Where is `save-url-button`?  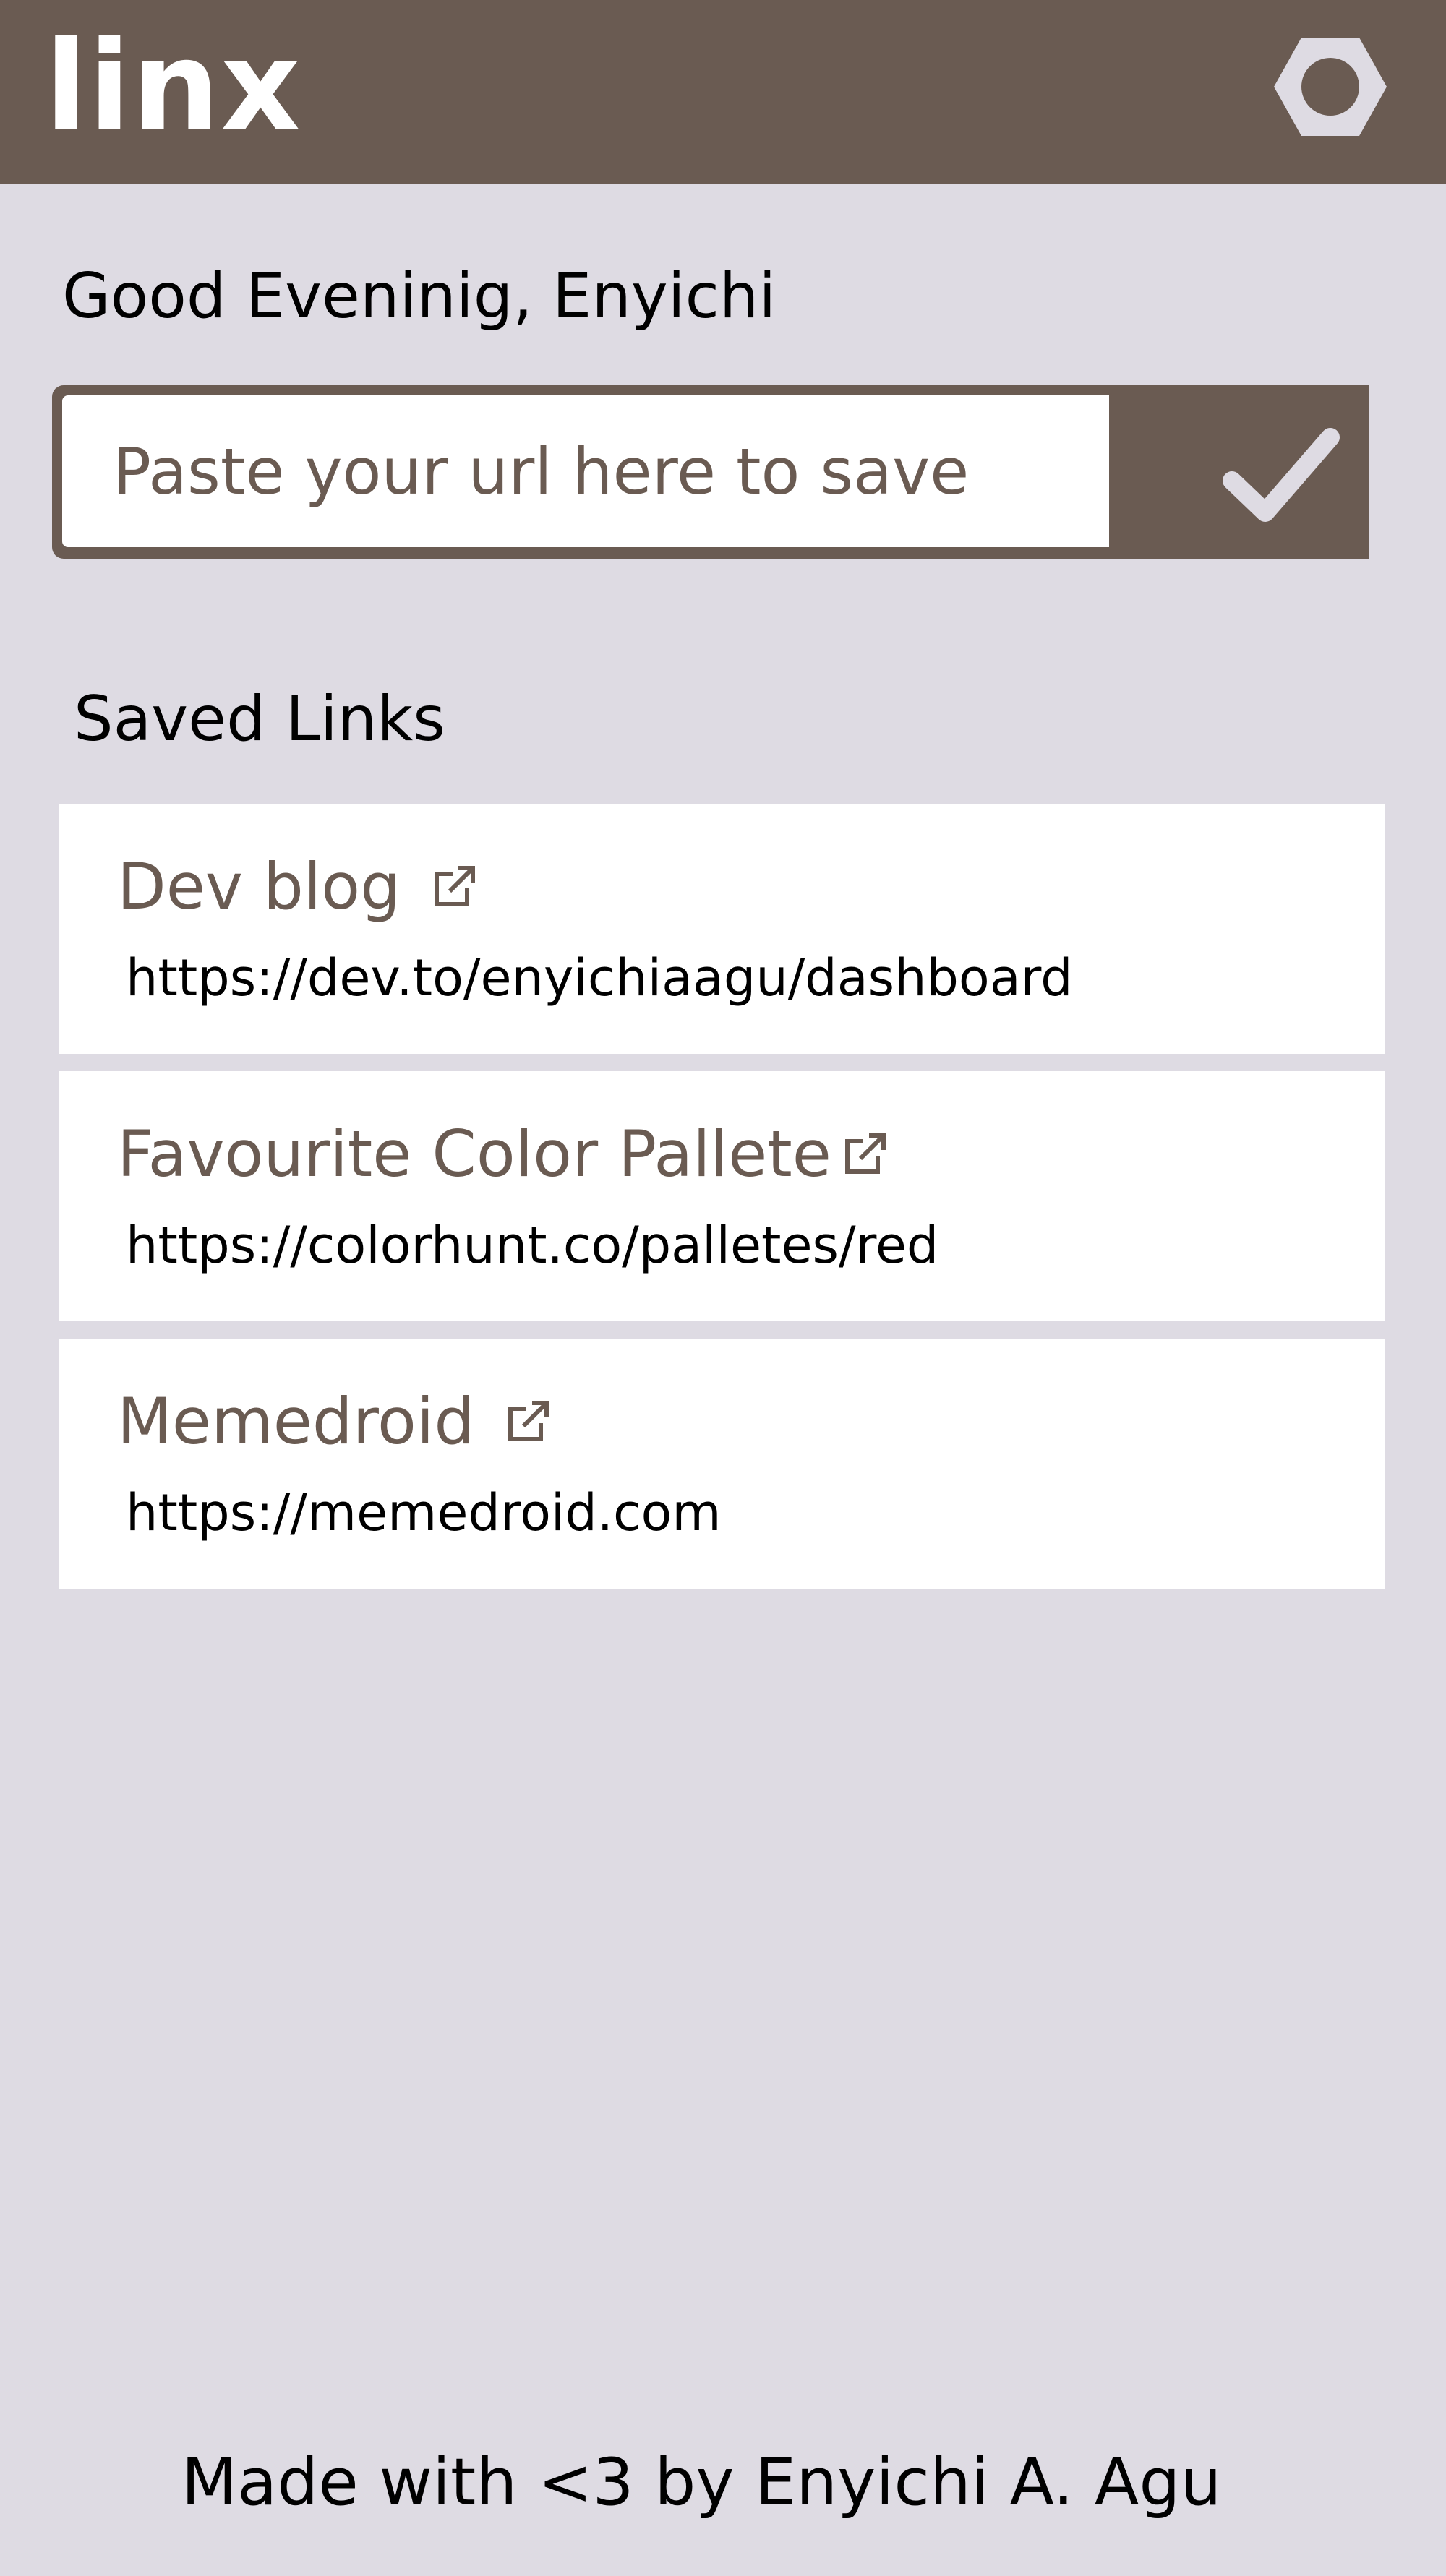
save-url-button is located at coordinates (1266, 472).